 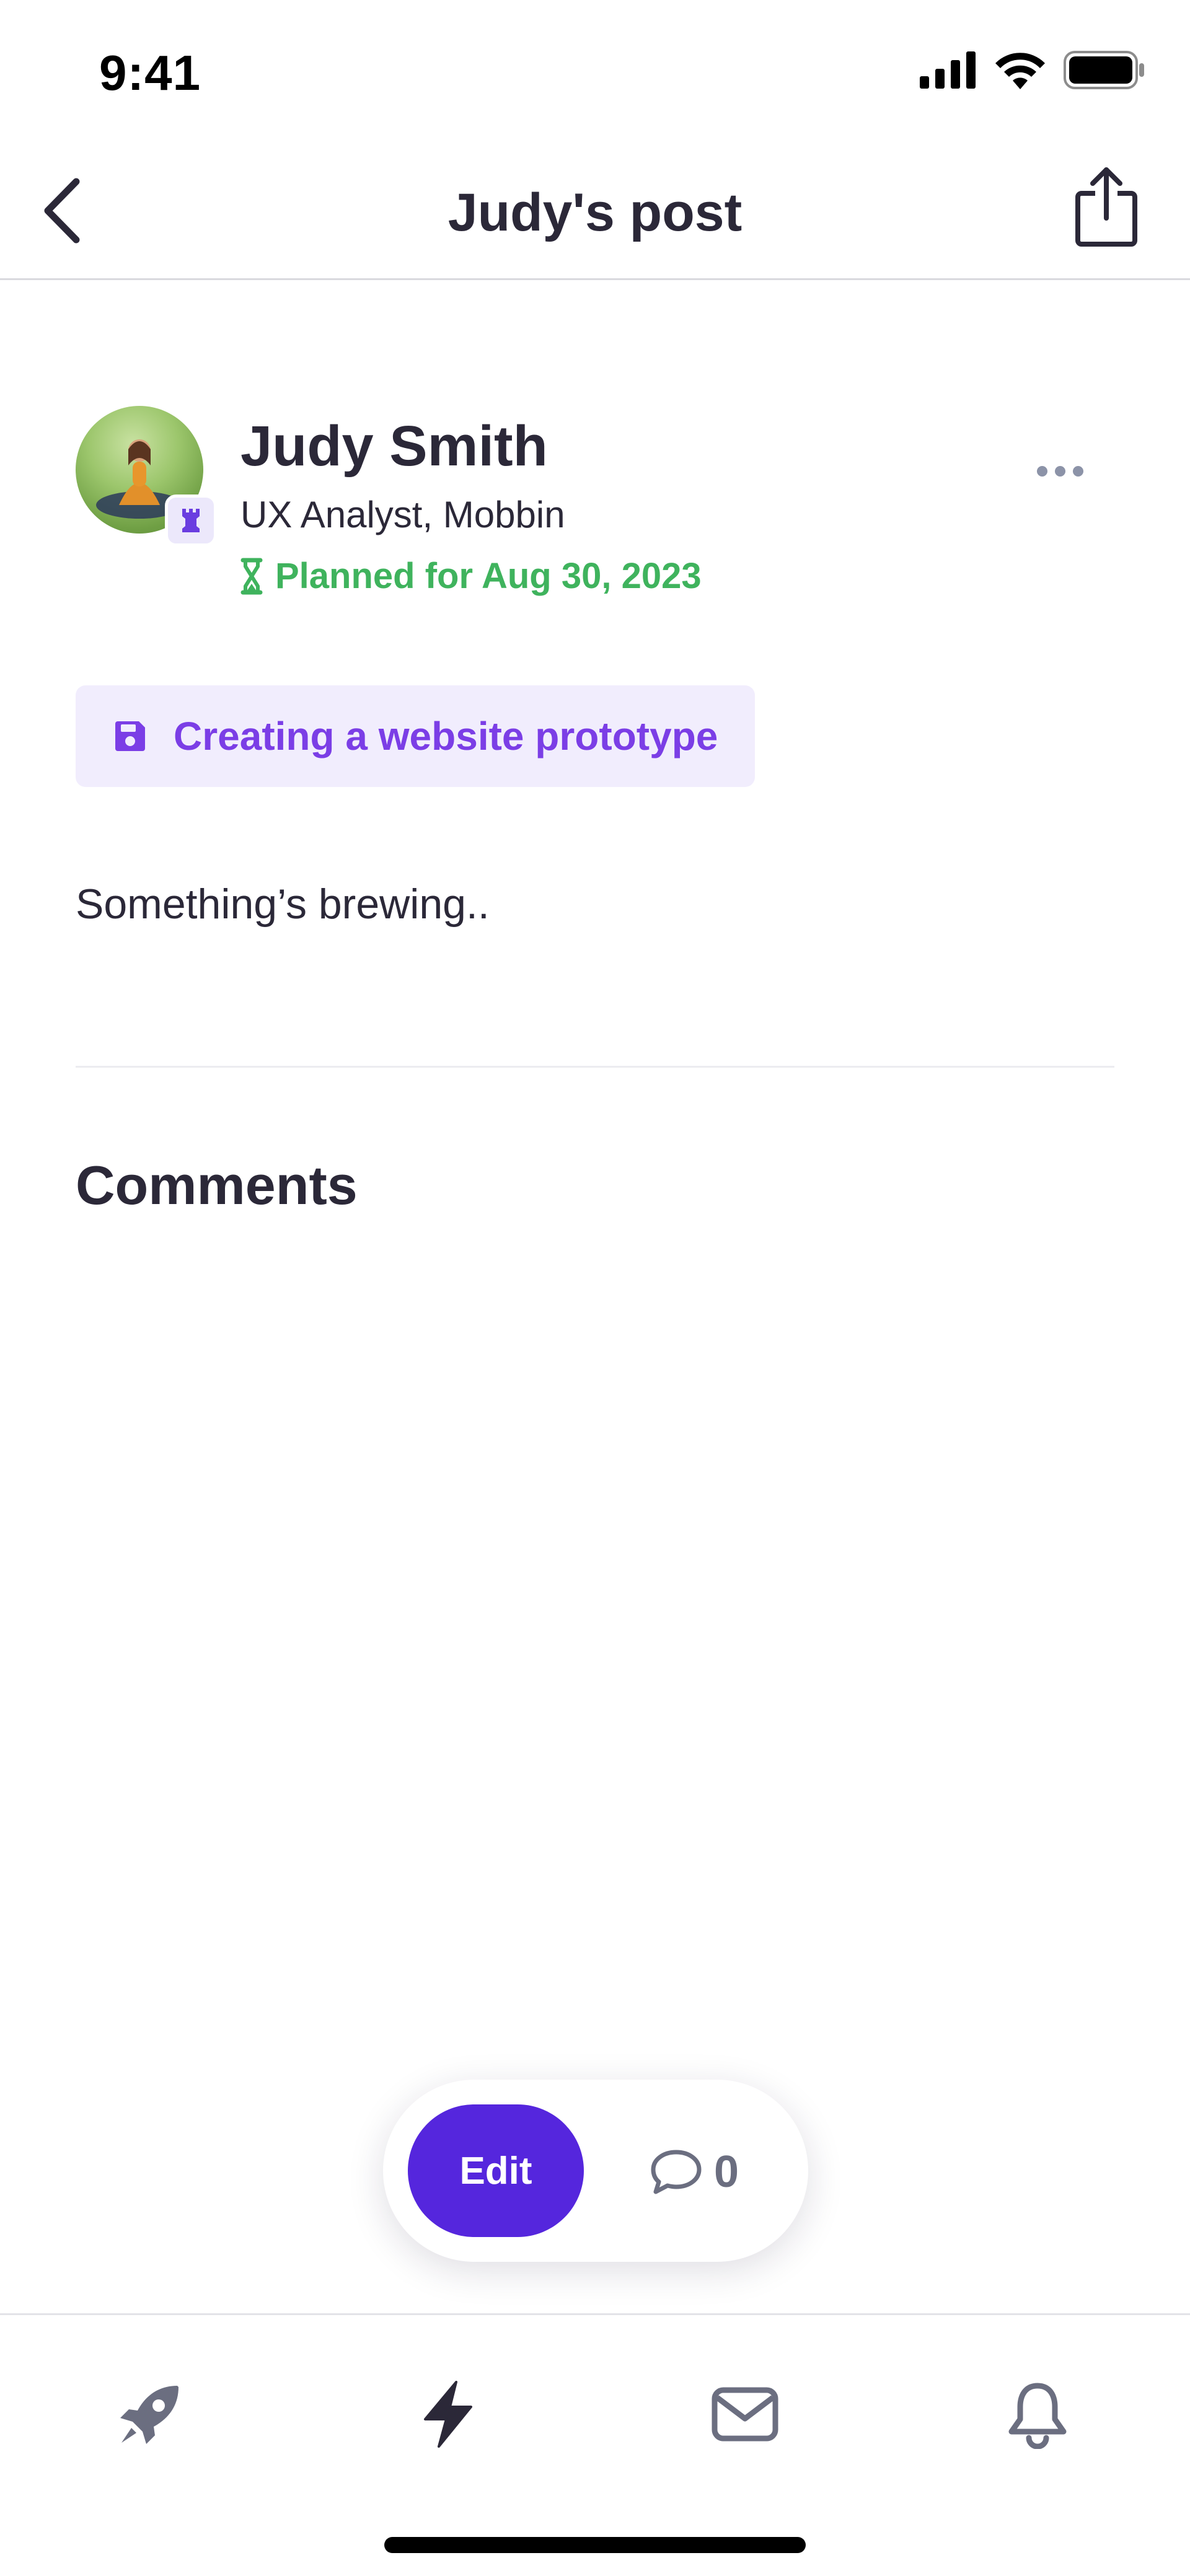 I want to click on battery-icon, so click(x=1104, y=70).